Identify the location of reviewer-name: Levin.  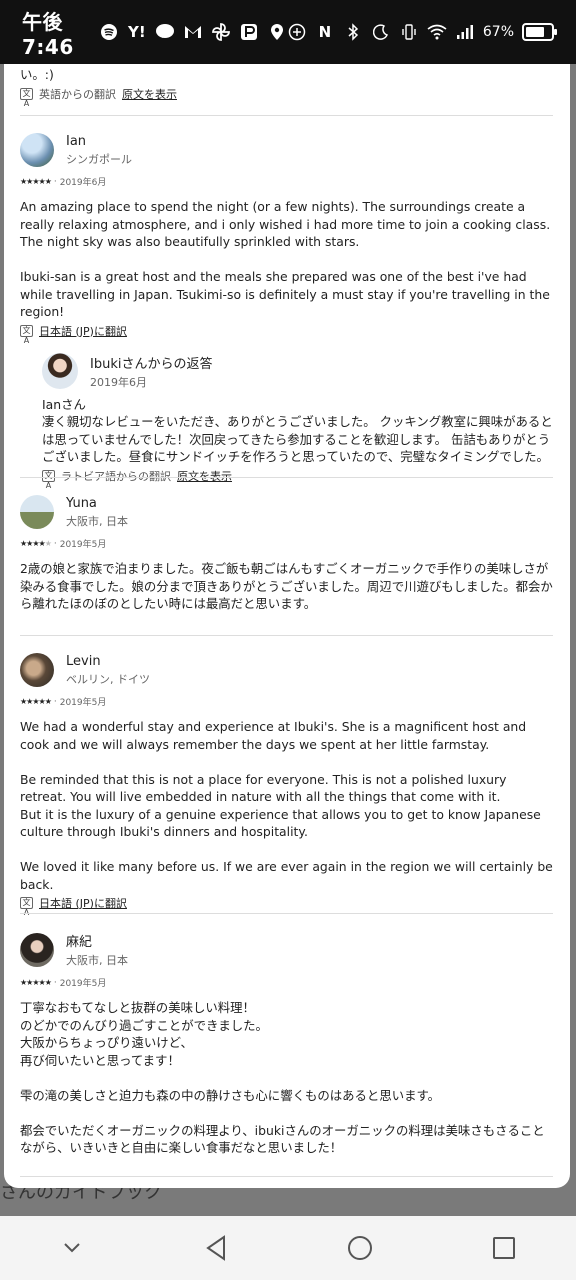
(108, 661).